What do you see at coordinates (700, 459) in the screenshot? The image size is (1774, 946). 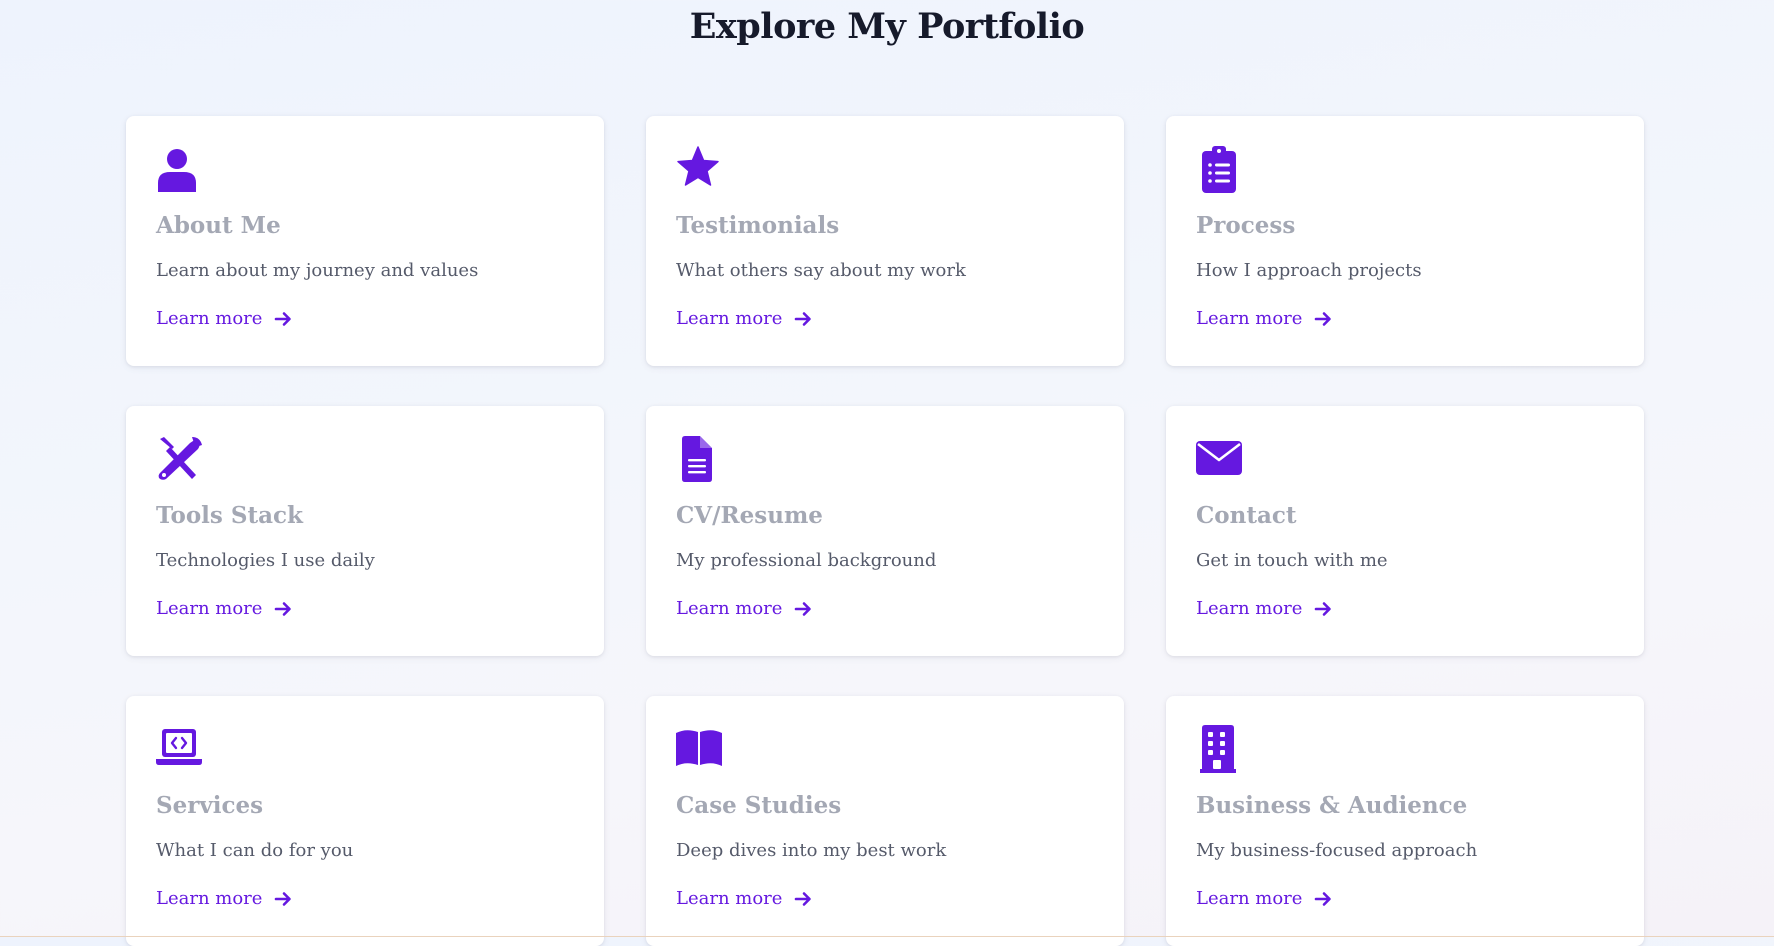 I see `document-icon` at bounding box center [700, 459].